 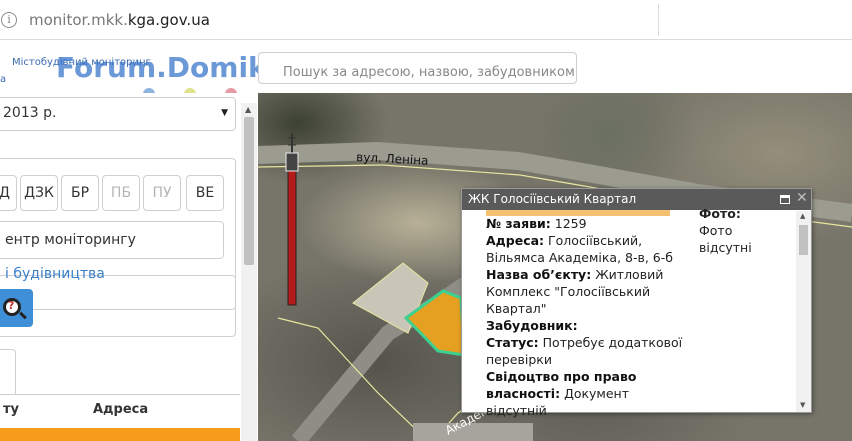 What do you see at coordinates (720, 213) in the screenshot?
I see `photo-label: Фото:` at bounding box center [720, 213].